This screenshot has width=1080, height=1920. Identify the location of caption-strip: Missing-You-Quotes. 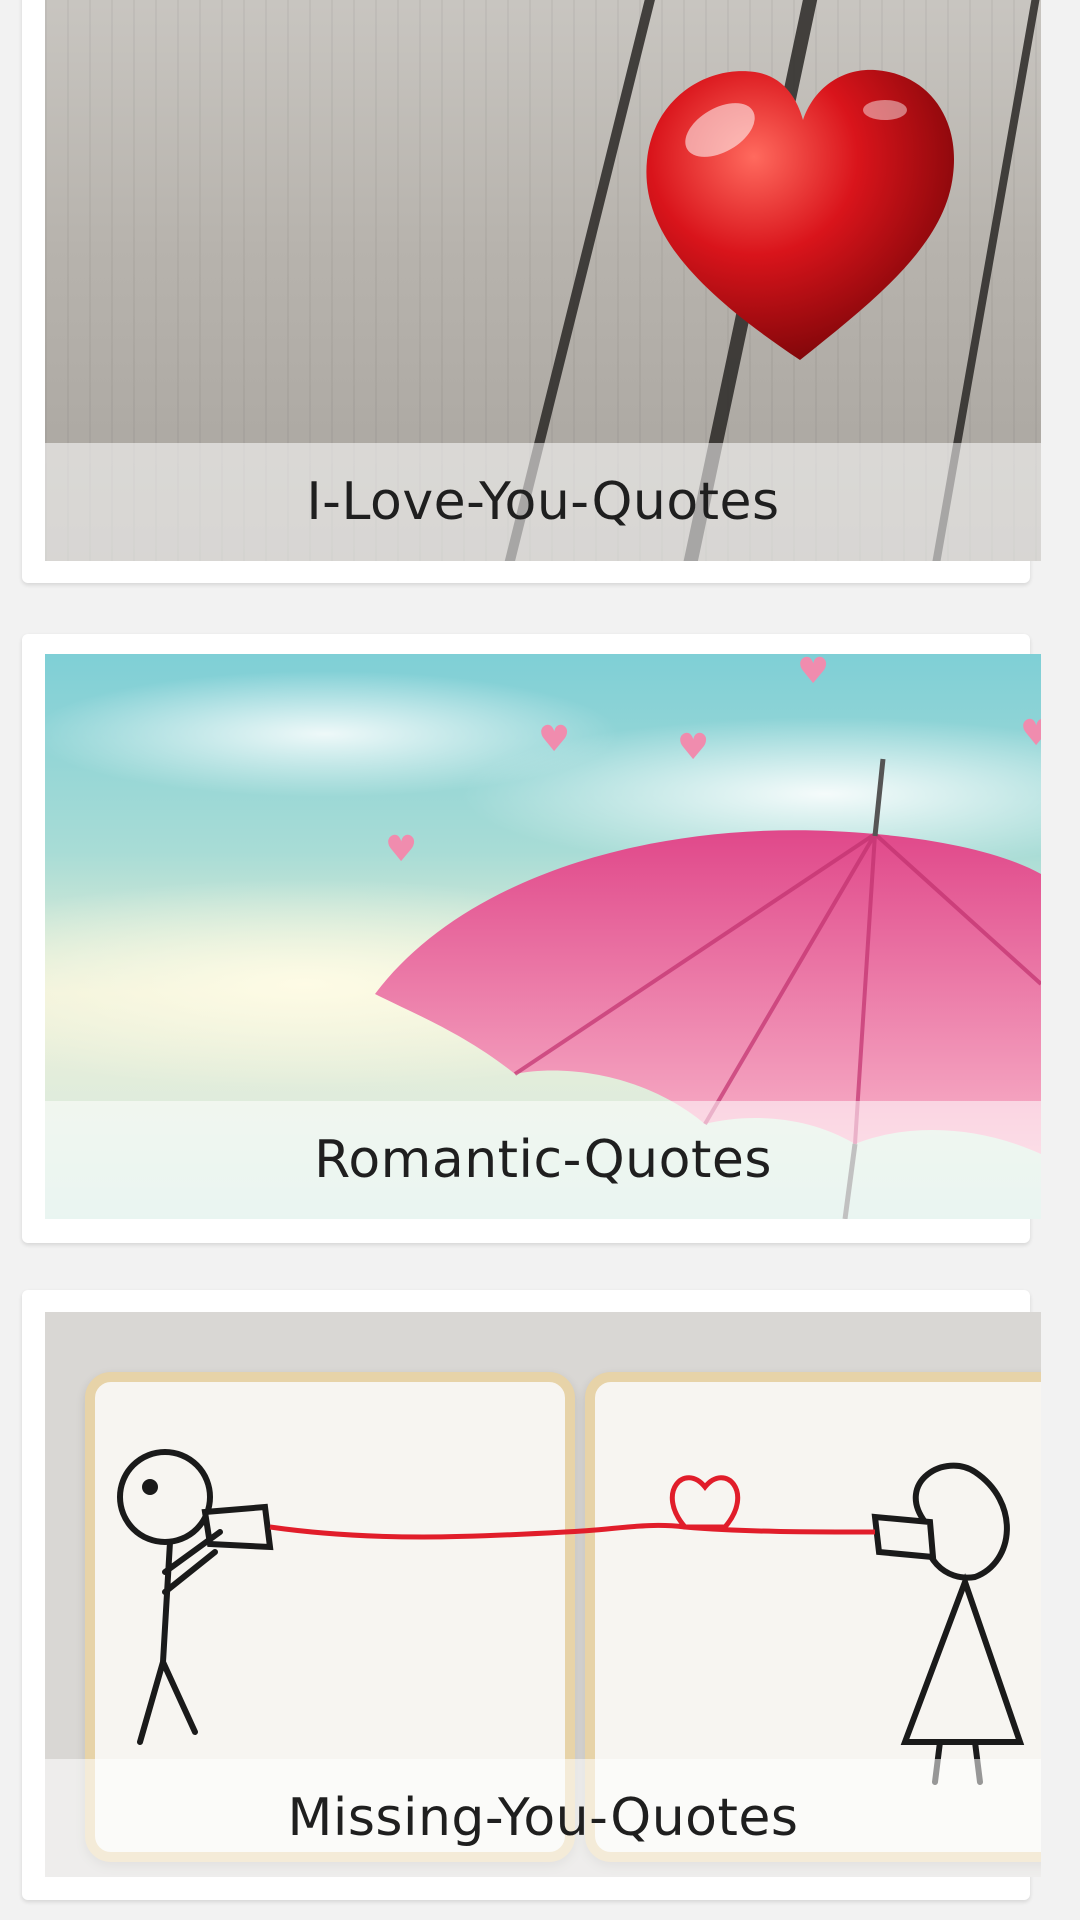
(543, 1818).